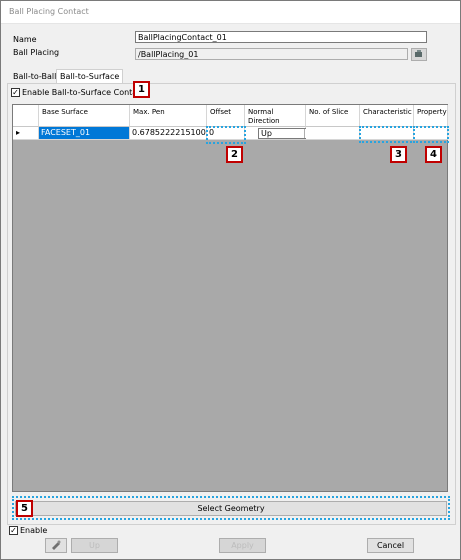  What do you see at coordinates (387, 134) in the screenshot?
I see `highlight-characteristic` at bounding box center [387, 134].